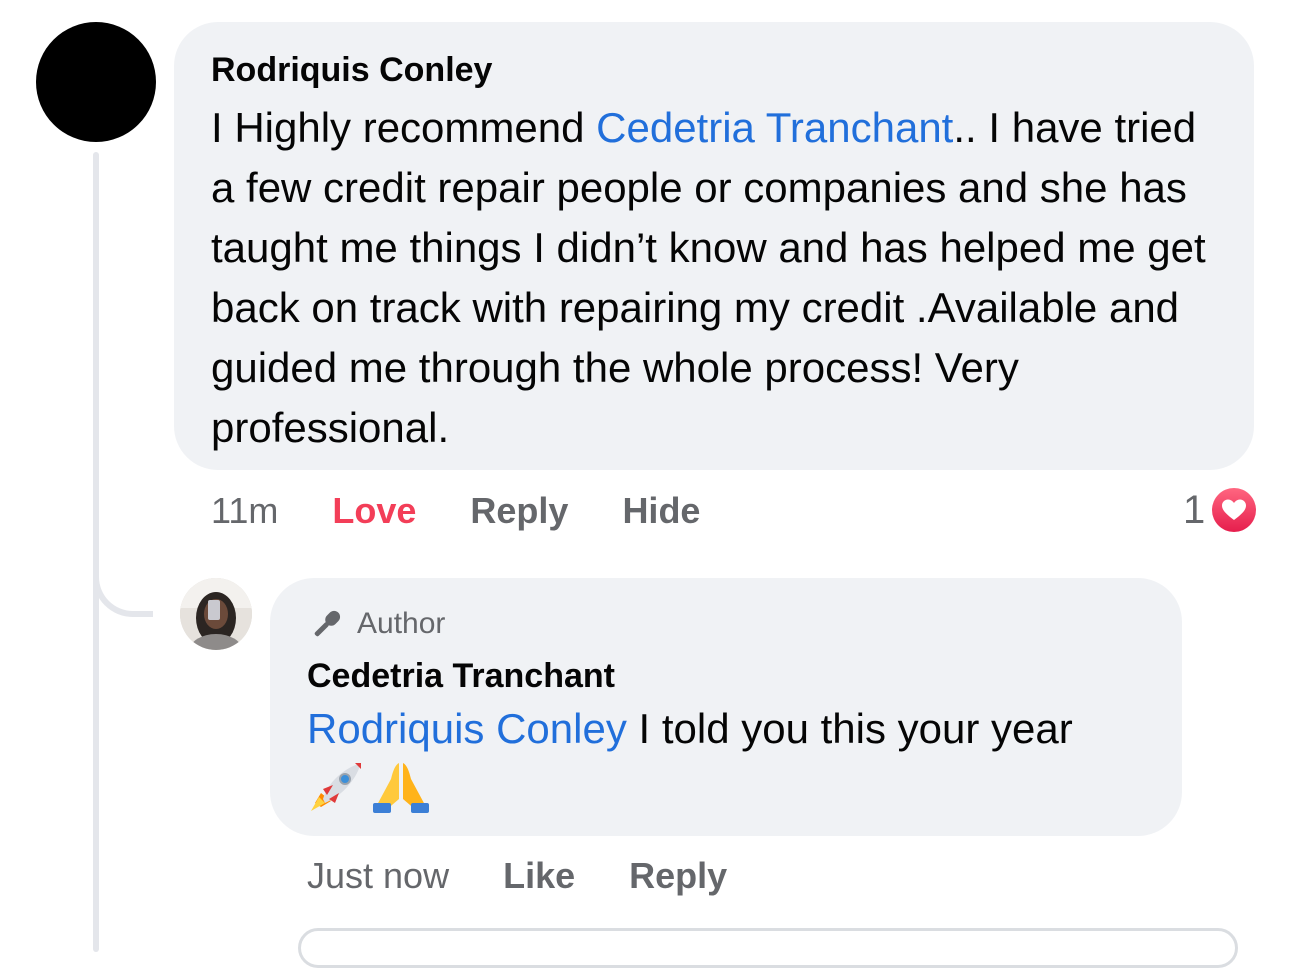 The image size is (1290, 968). Describe the element at coordinates (774, 127) in the screenshot. I see `comment-mention-link: Cedetria Tranchant` at that location.